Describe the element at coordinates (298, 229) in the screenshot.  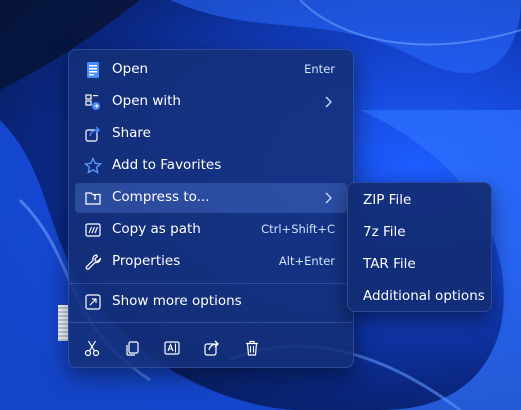
I see `menu-item-shortcut: Ctrl+Shift+C` at that location.